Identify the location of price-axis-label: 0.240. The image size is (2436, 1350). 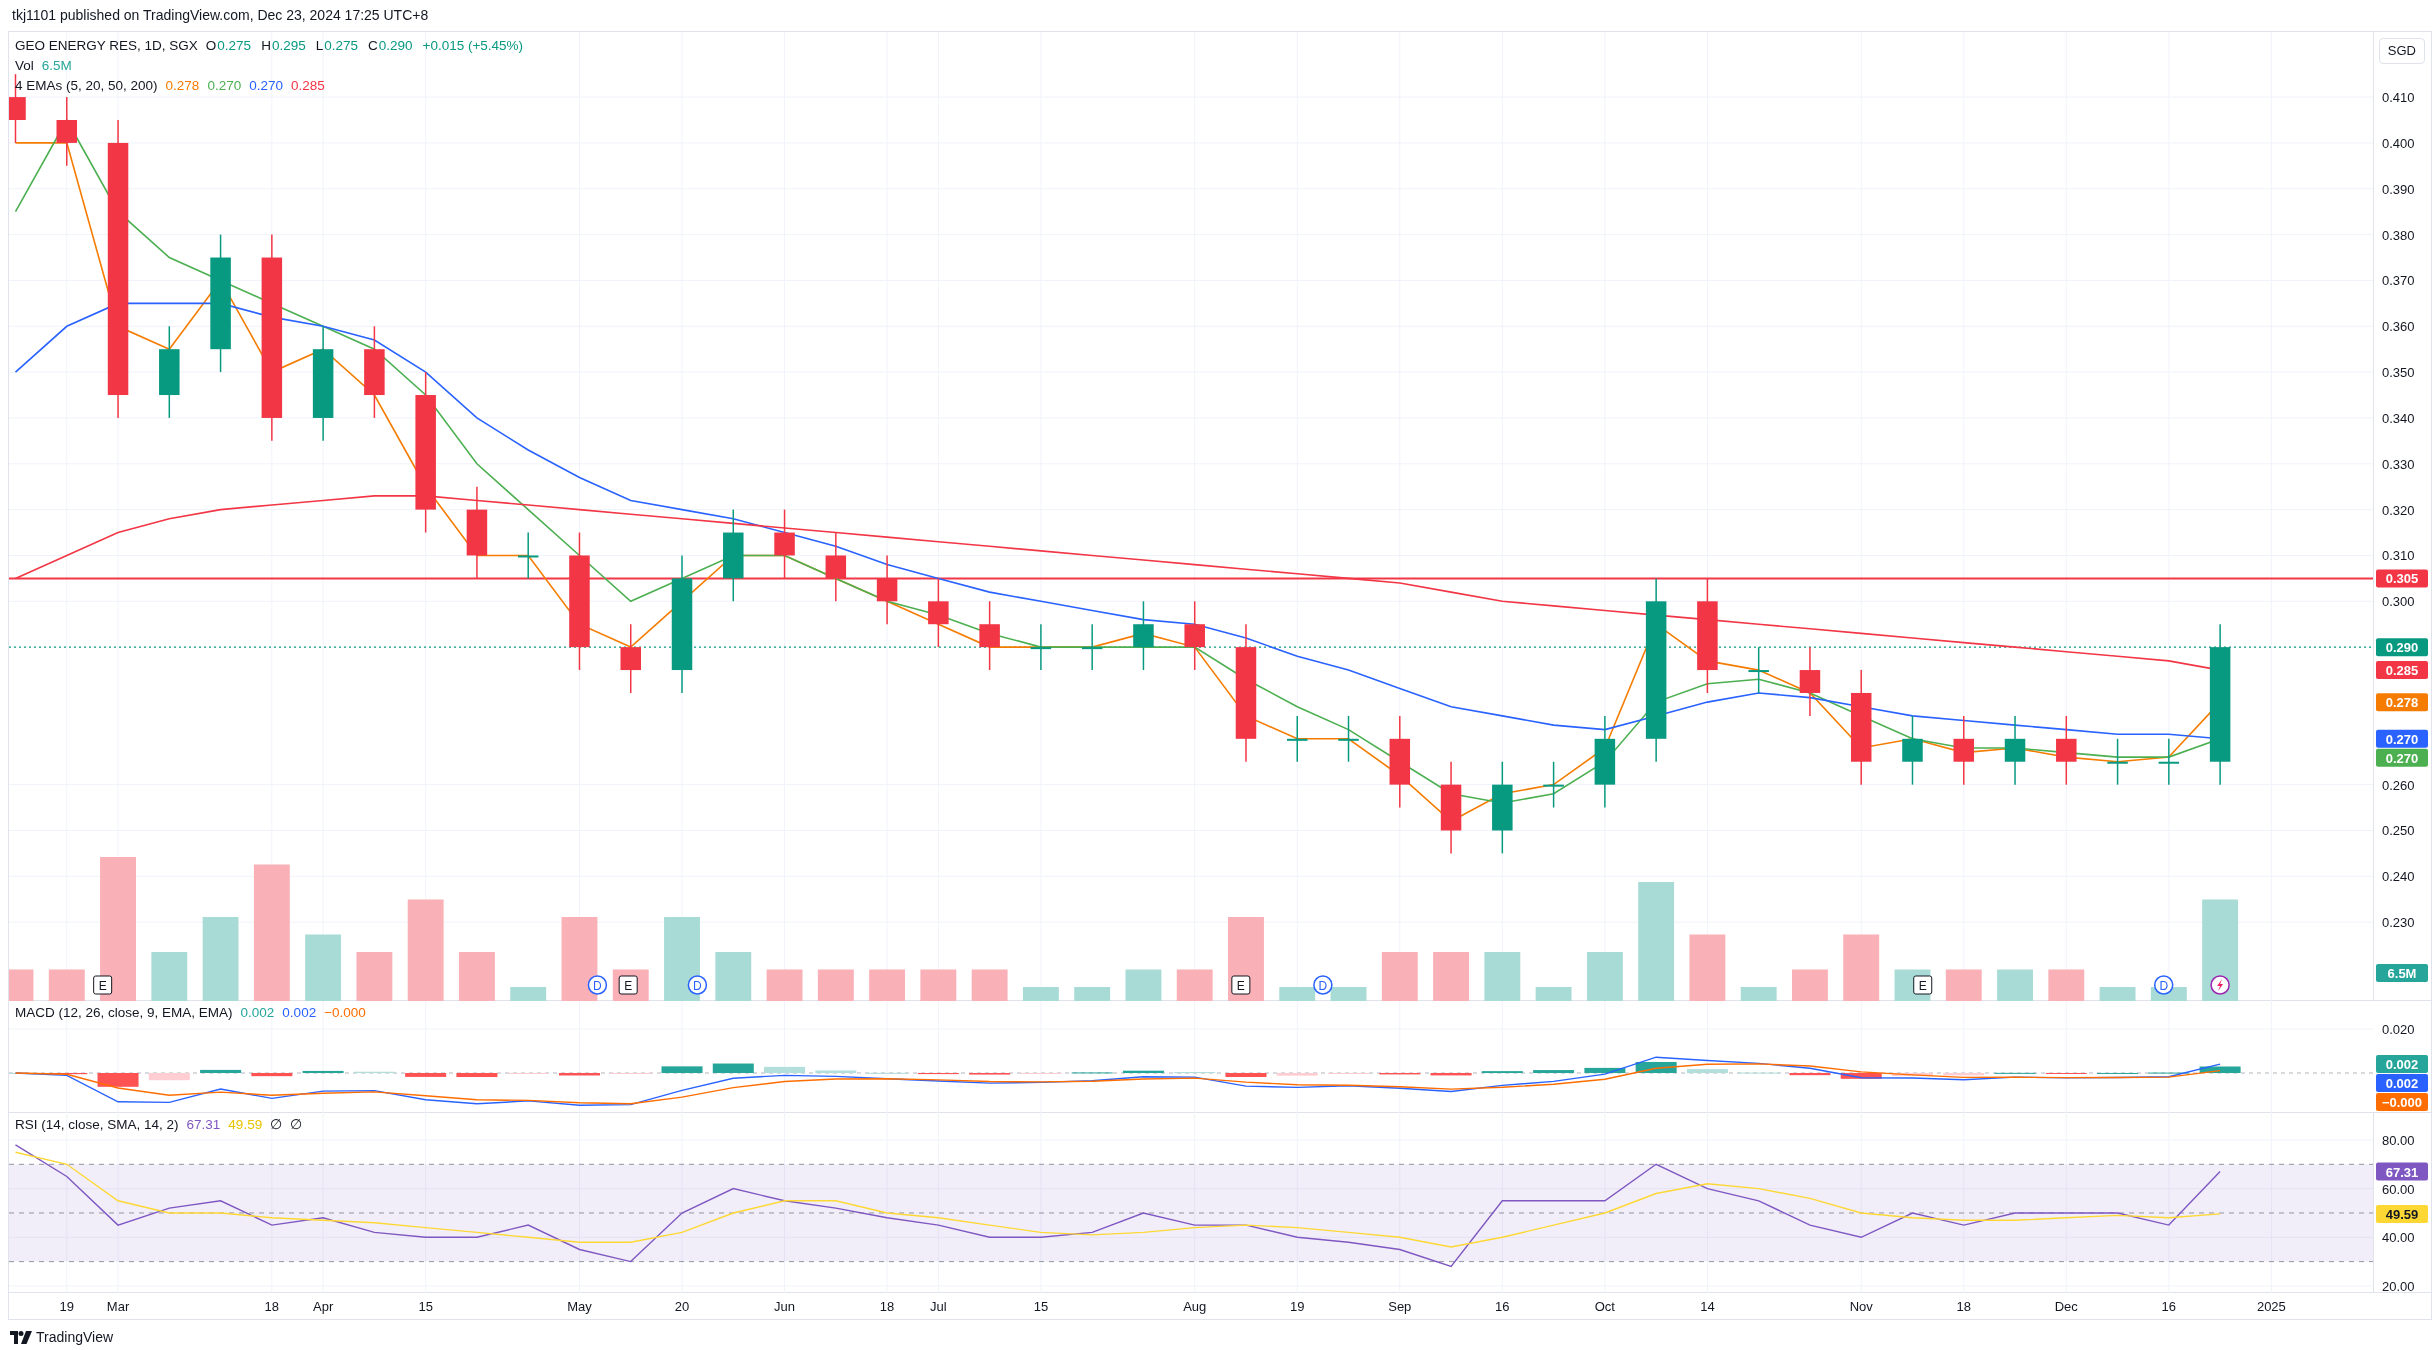
(2398, 877).